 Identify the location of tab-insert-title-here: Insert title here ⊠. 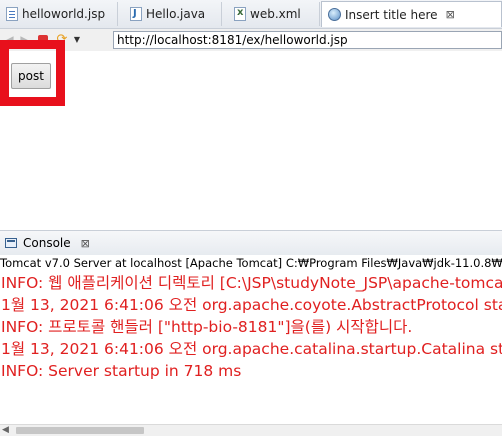
(411, 14).